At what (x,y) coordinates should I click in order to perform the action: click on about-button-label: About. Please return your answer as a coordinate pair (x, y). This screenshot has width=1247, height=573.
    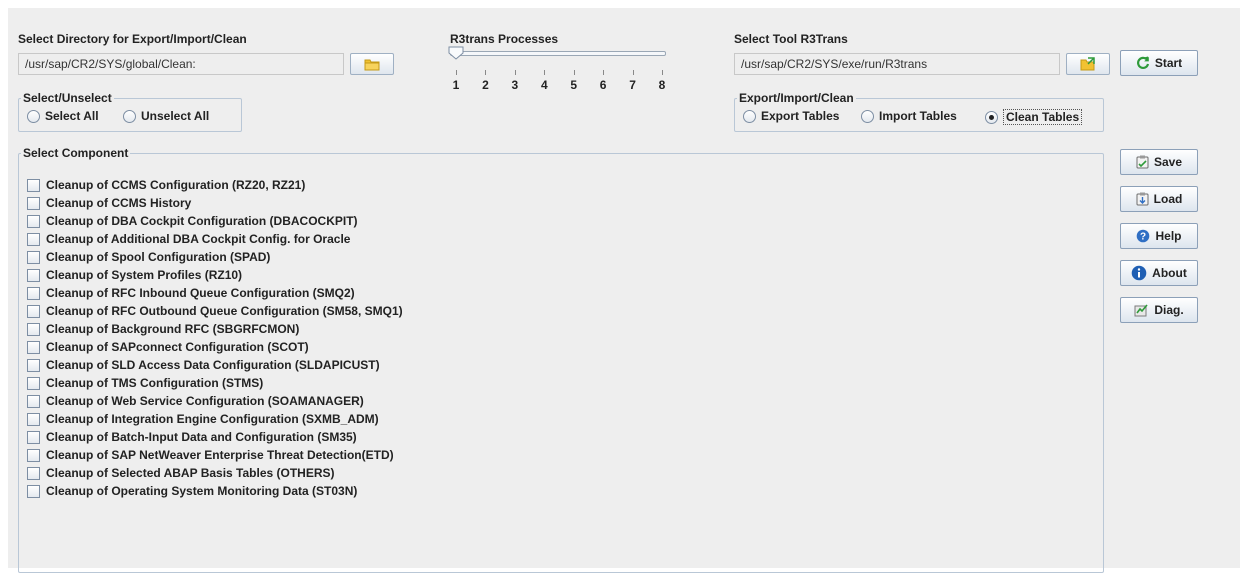
    Looking at the image, I should click on (1169, 273).